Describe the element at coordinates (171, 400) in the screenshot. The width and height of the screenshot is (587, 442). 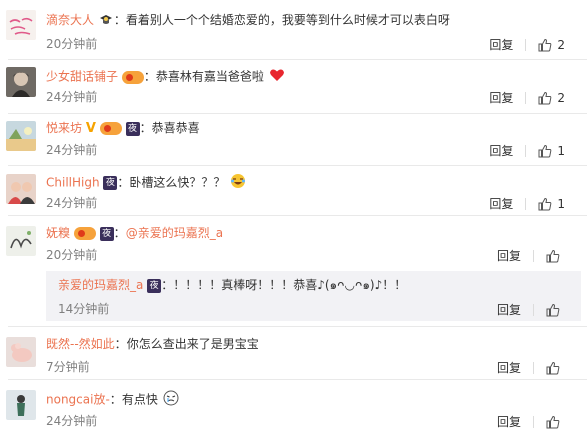
I see `crying-emoji-icon` at that location.